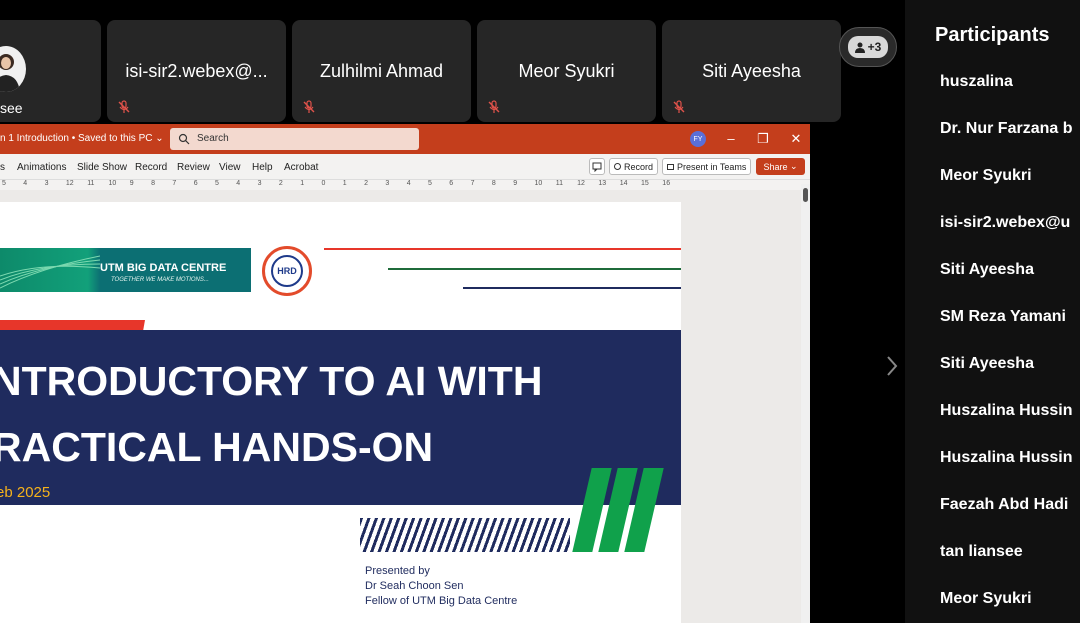 This screenshot has height=623, width=1080. Describe the element at coordinates (287, 271) in the screenshot. I see `hrd-corp-logo: HRD` at that location.